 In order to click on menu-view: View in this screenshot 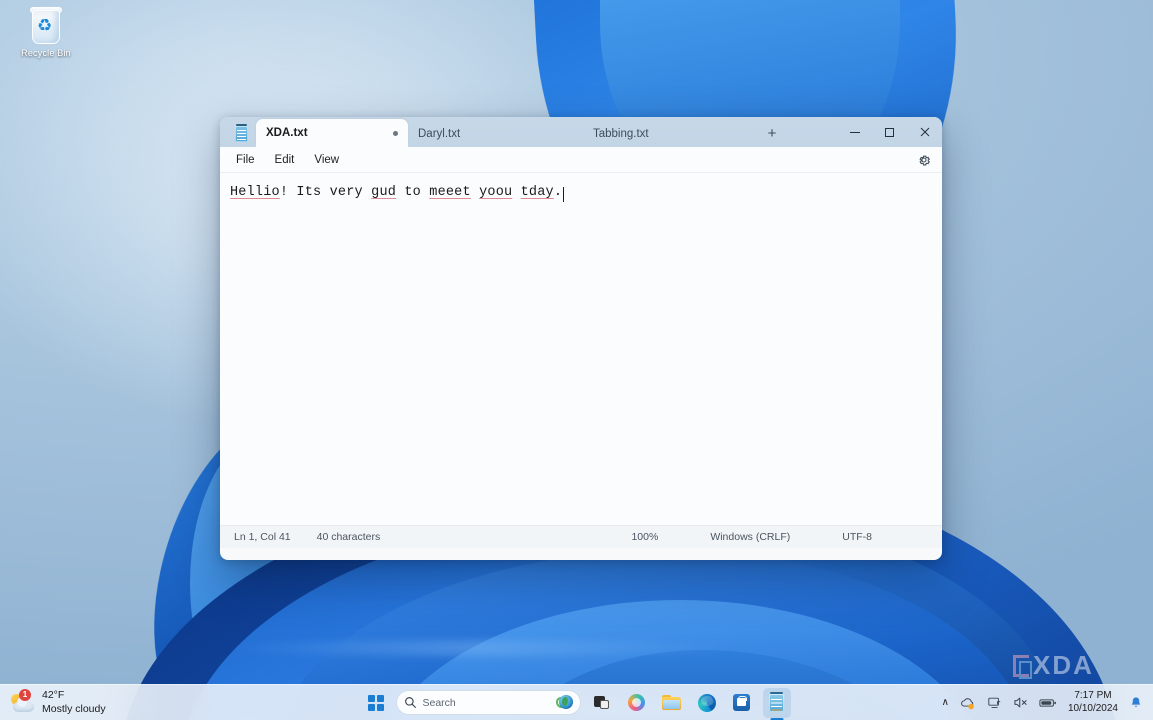, I will do `click(326, 160)`.